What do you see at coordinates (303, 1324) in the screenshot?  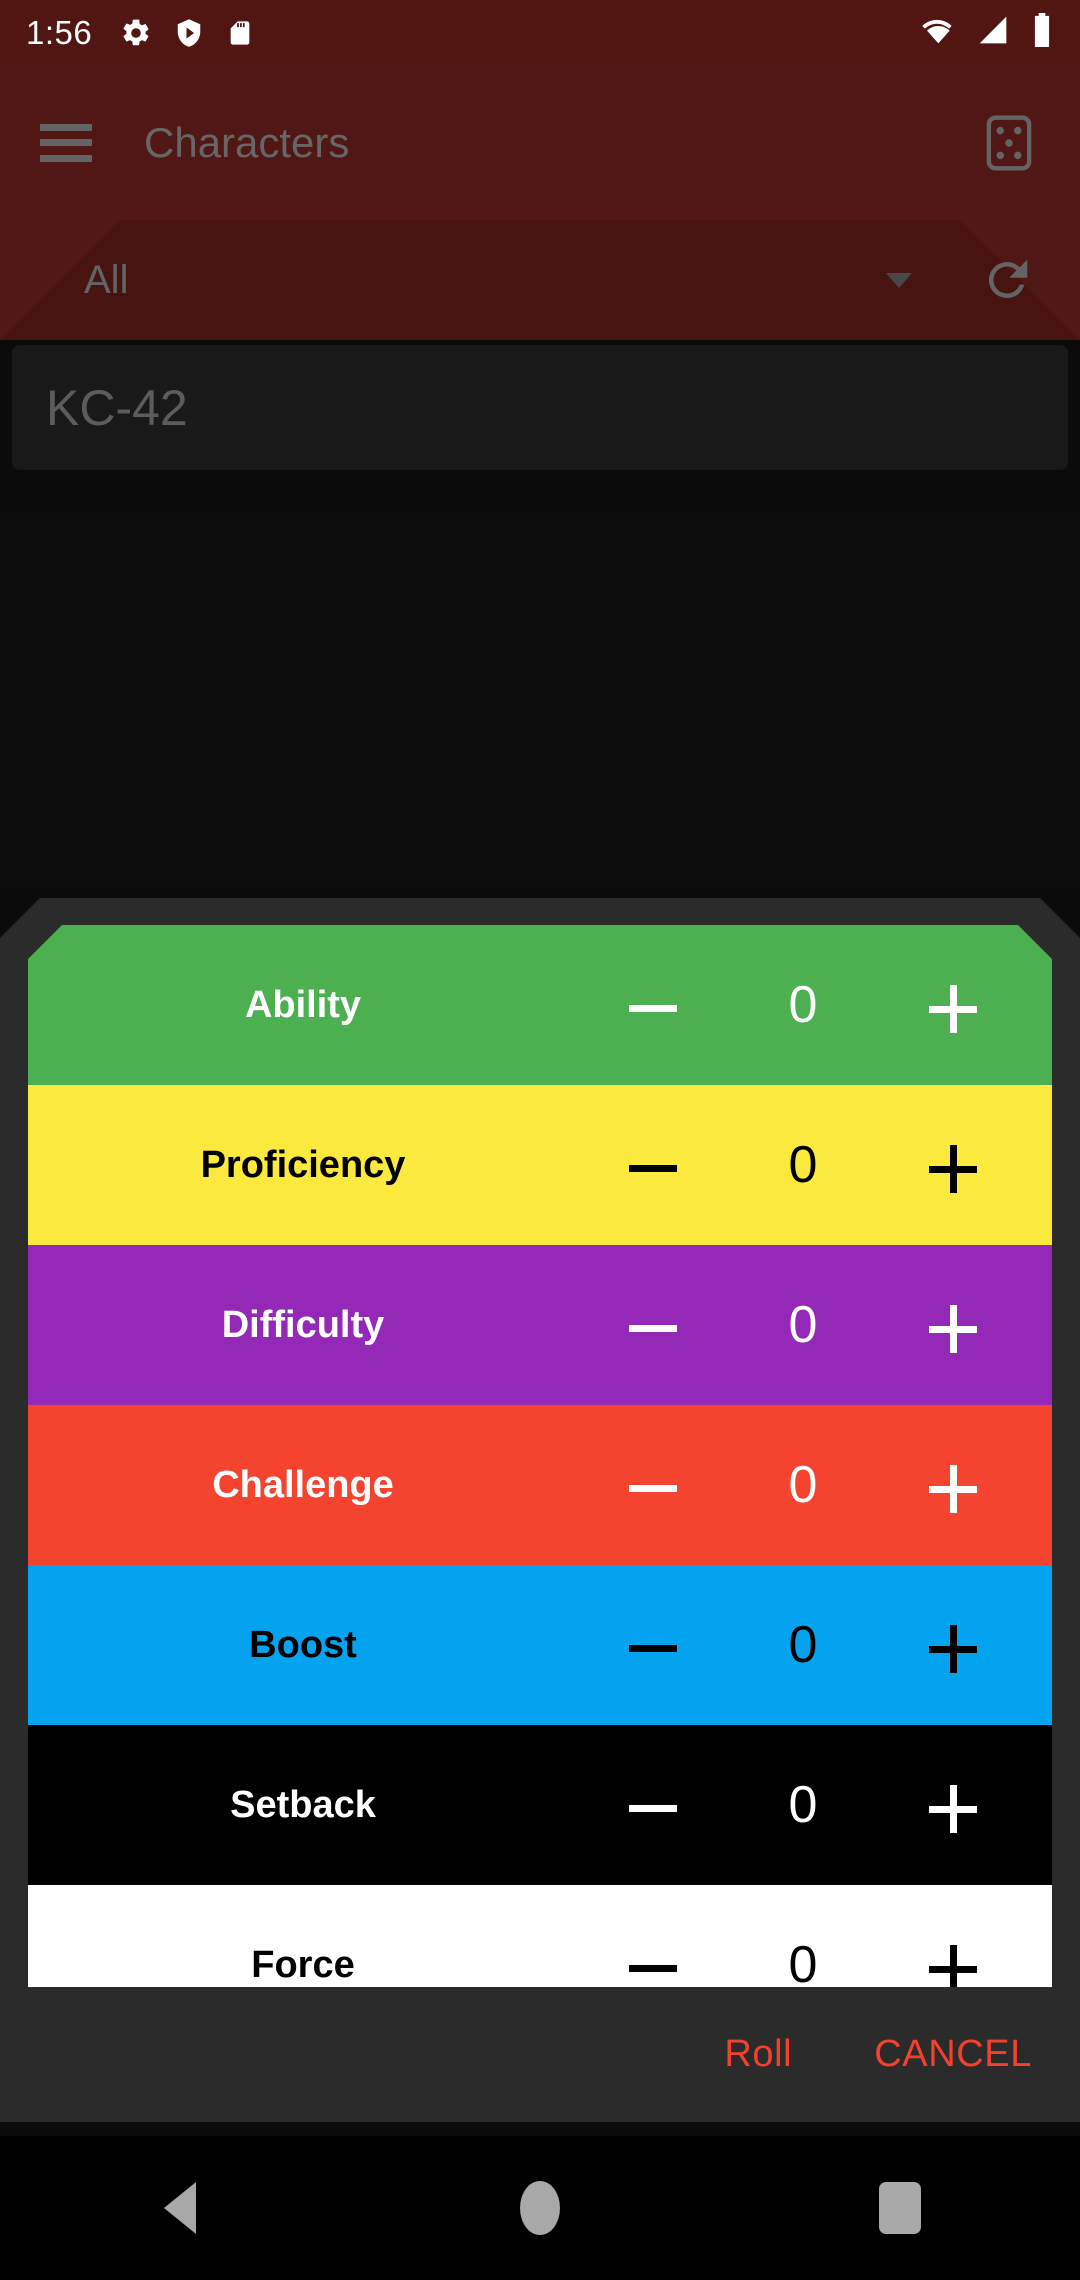 I see `die-label: Difficulty` at bounding box center [303, 1324].